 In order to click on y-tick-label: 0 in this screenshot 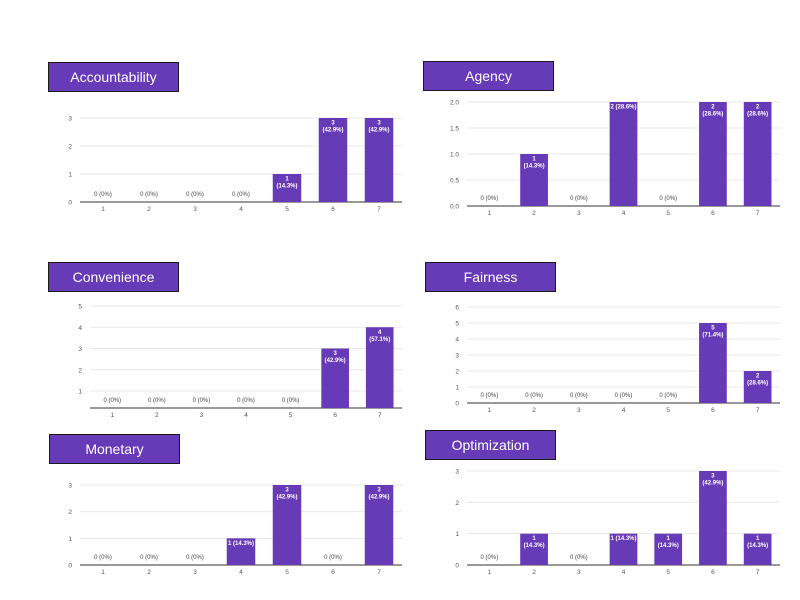, I will do `click(457, 566)`.